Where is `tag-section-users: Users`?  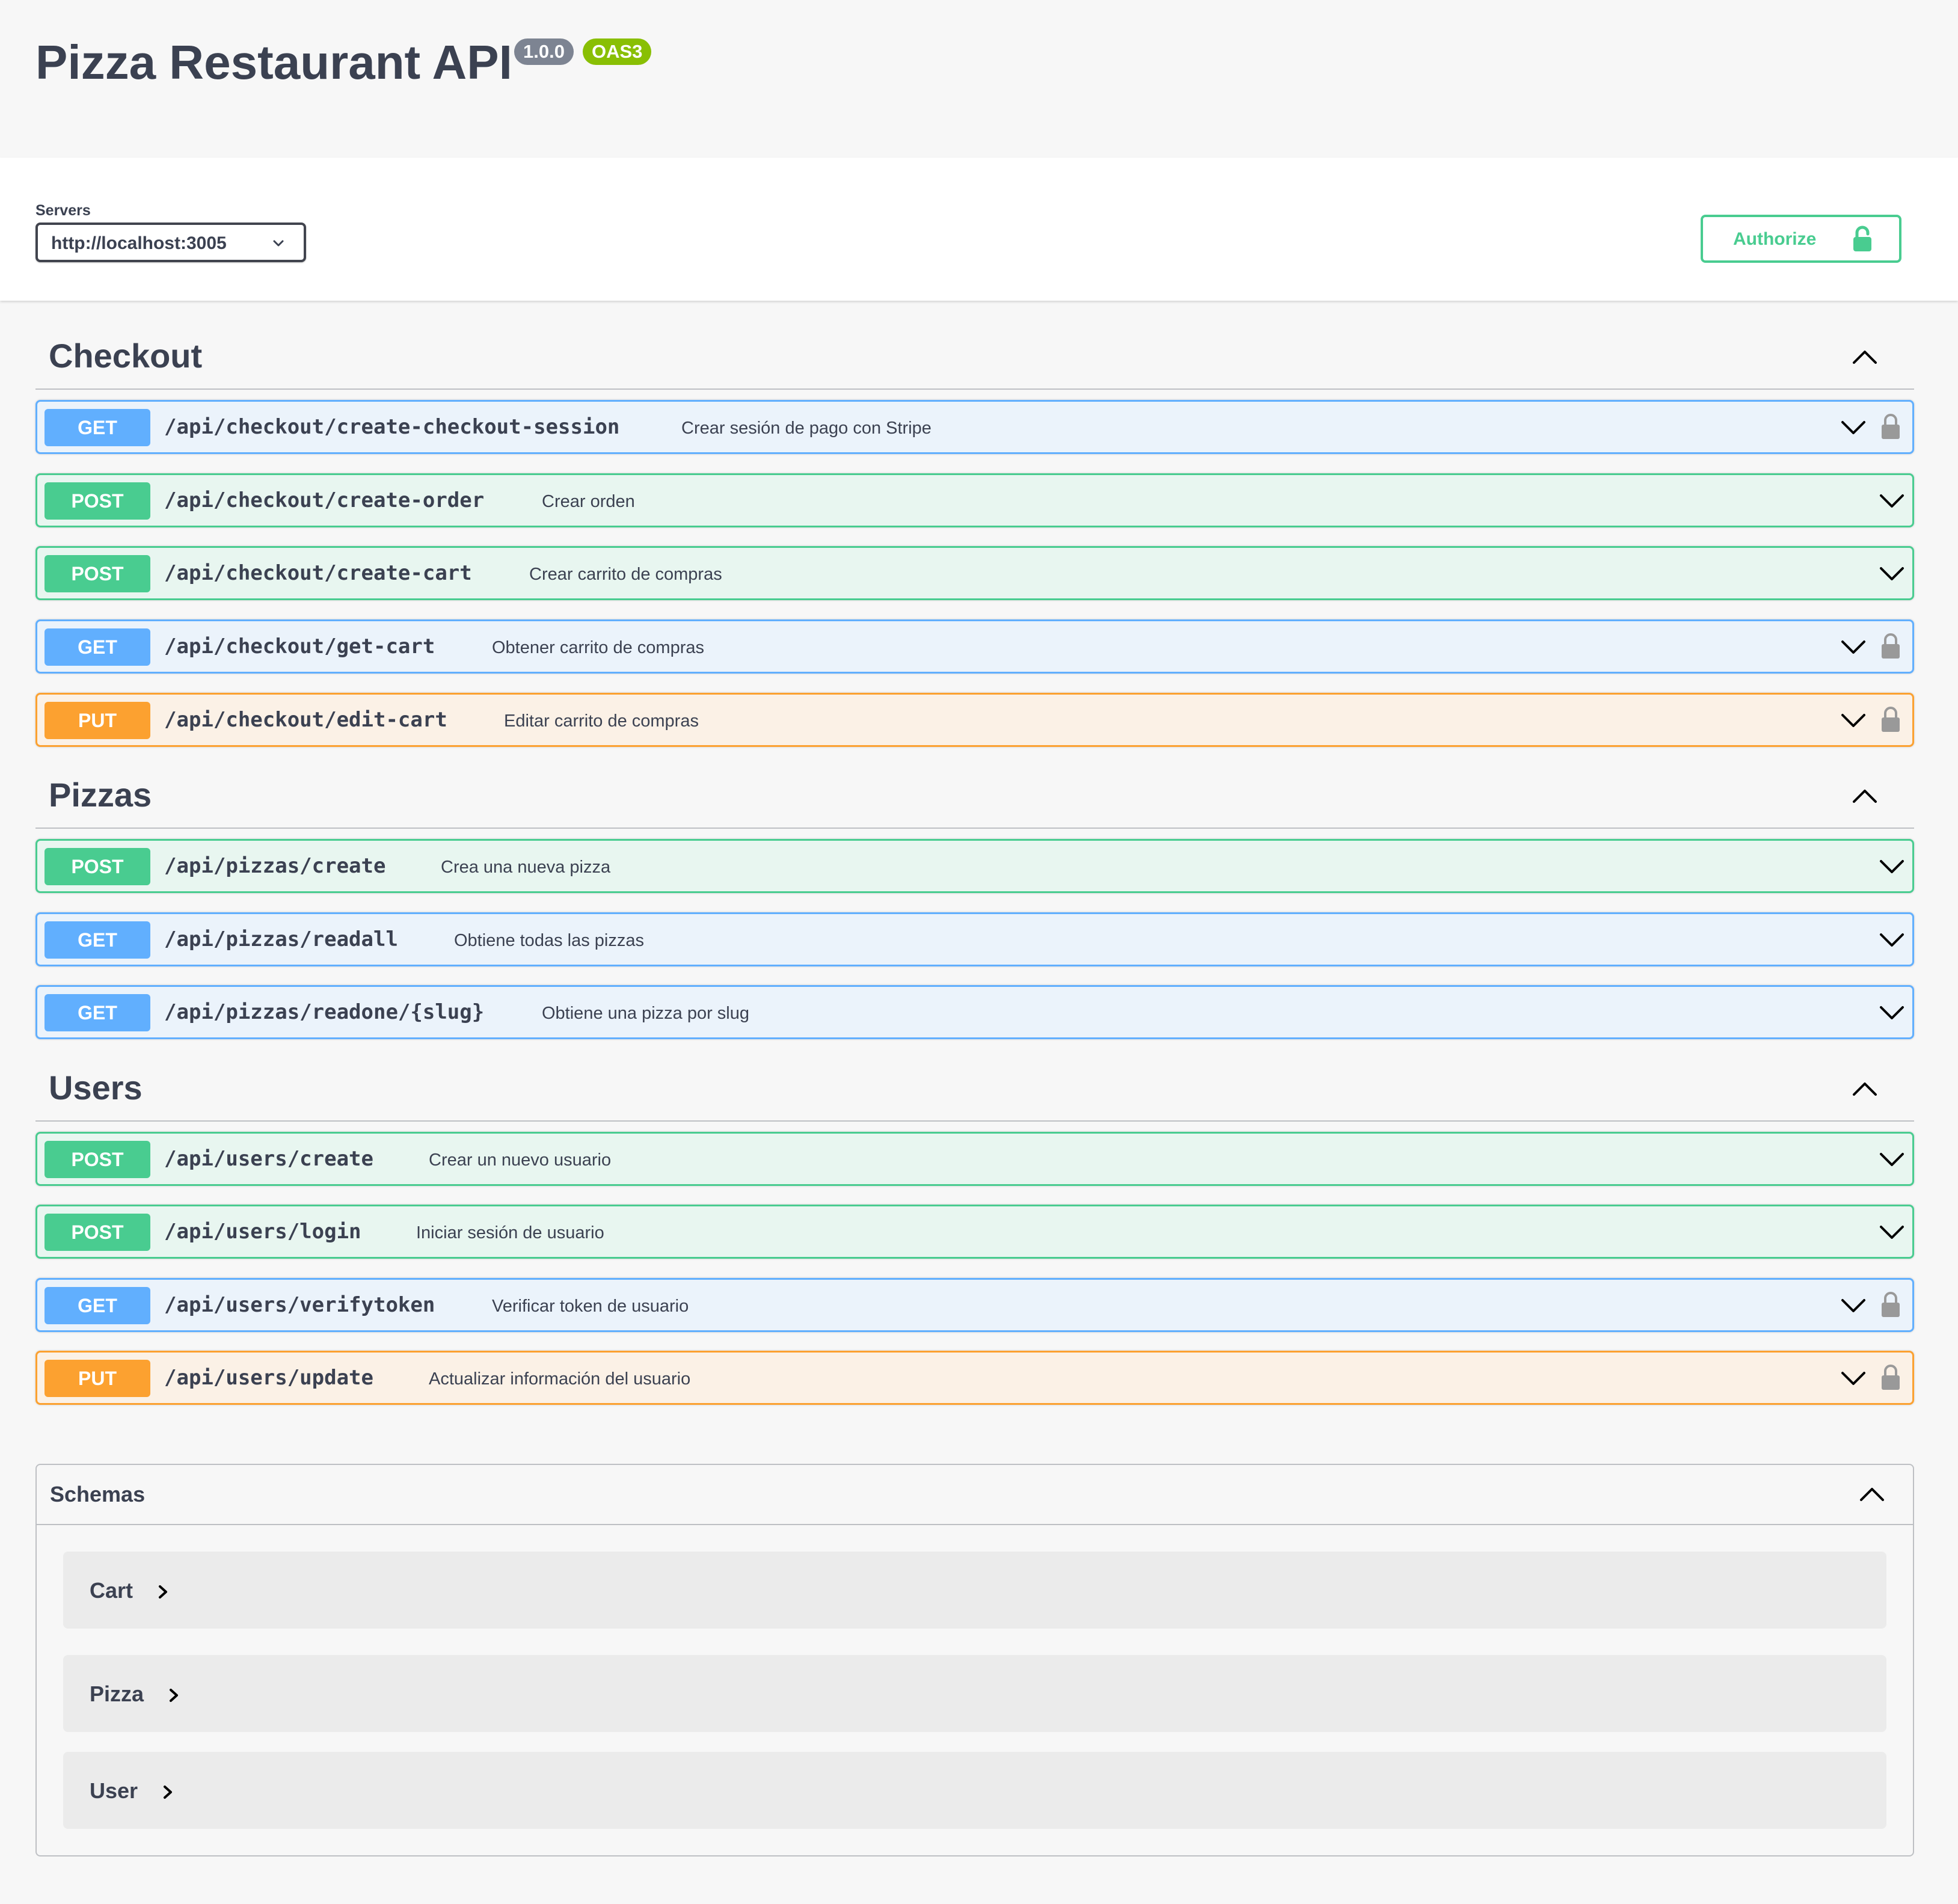
tag-section-users: Users is located at coordinates (974, 1091).